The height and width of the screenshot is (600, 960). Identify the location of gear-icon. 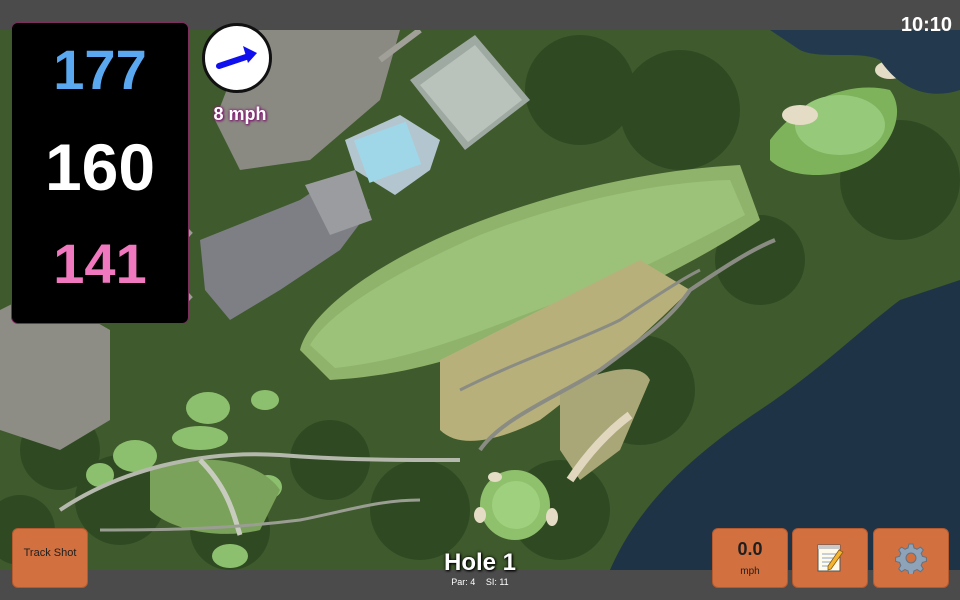
(911, 558).